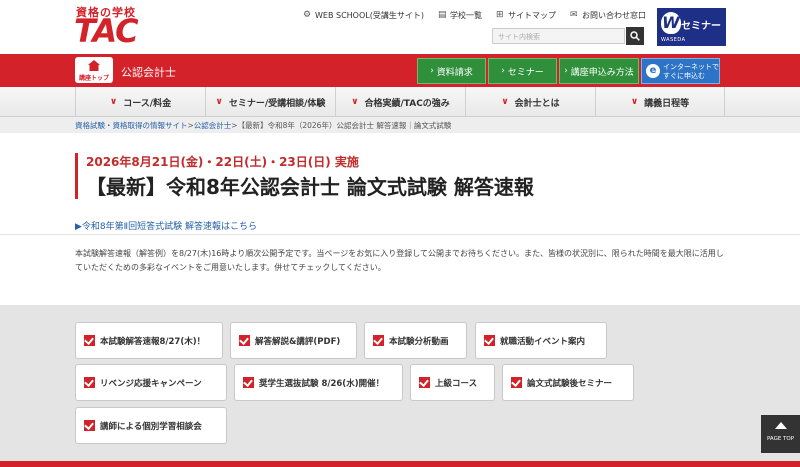 The width and height of the screenshot is (800, 467). I want to click on nav-results: ∨ 合格実績/TACの強み, so click(400, 102).